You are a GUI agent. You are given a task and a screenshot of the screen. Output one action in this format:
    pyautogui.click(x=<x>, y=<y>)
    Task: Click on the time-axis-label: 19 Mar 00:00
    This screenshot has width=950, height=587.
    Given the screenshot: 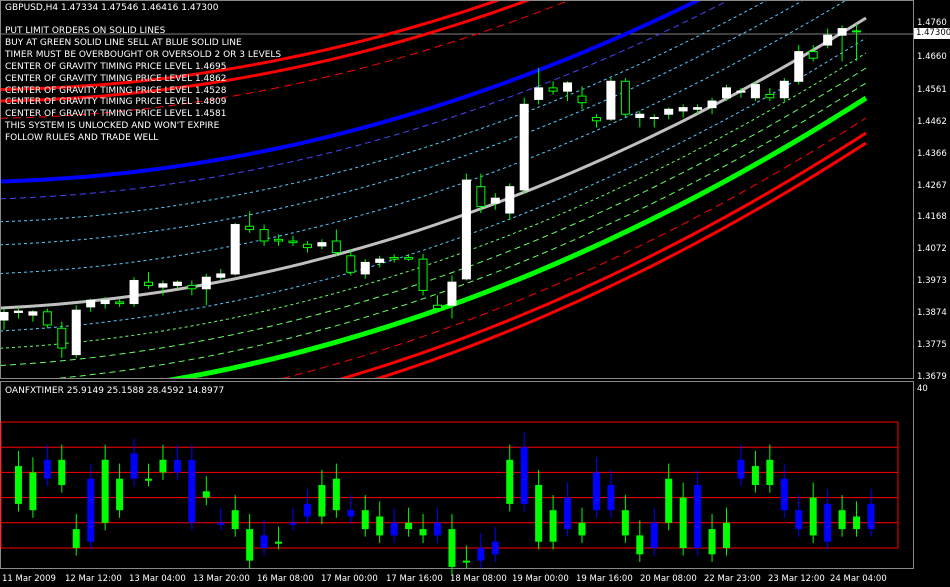 What is the action you would take?
    pyautogui.click(x=540, y=579)
    